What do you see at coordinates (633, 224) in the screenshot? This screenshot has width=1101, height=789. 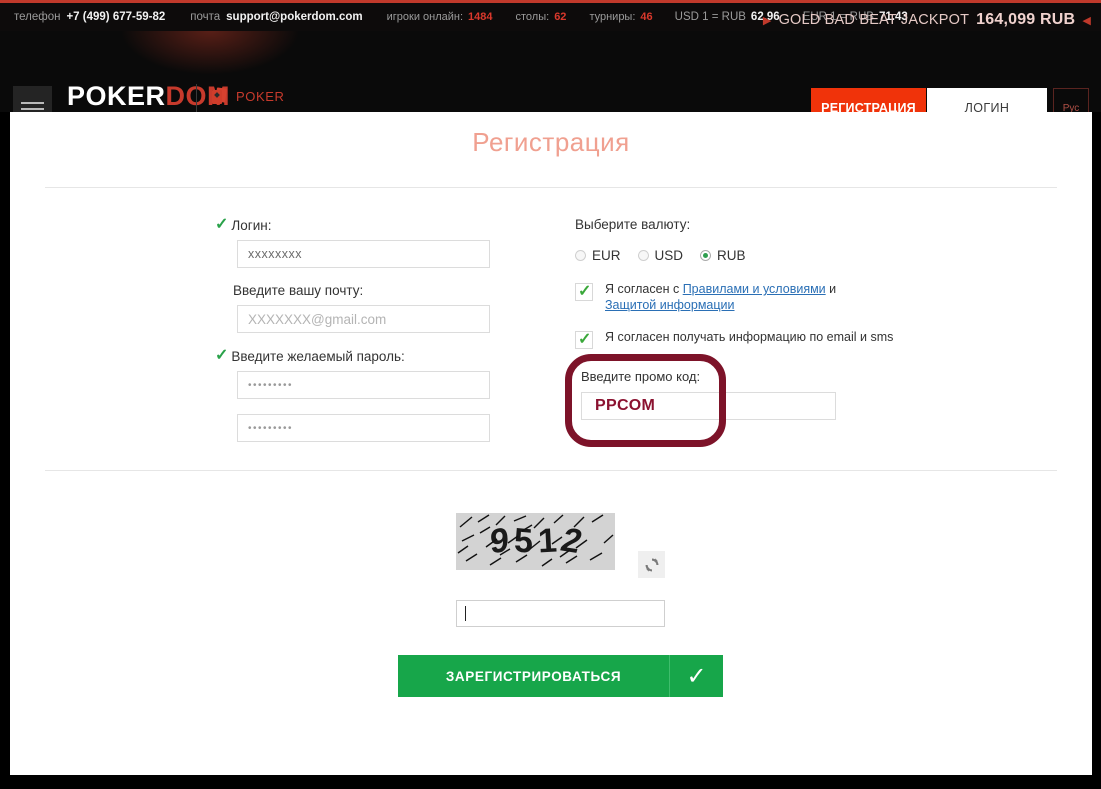 I see `currency-label: Выберите валюту:` at bounding box center [633, 224].